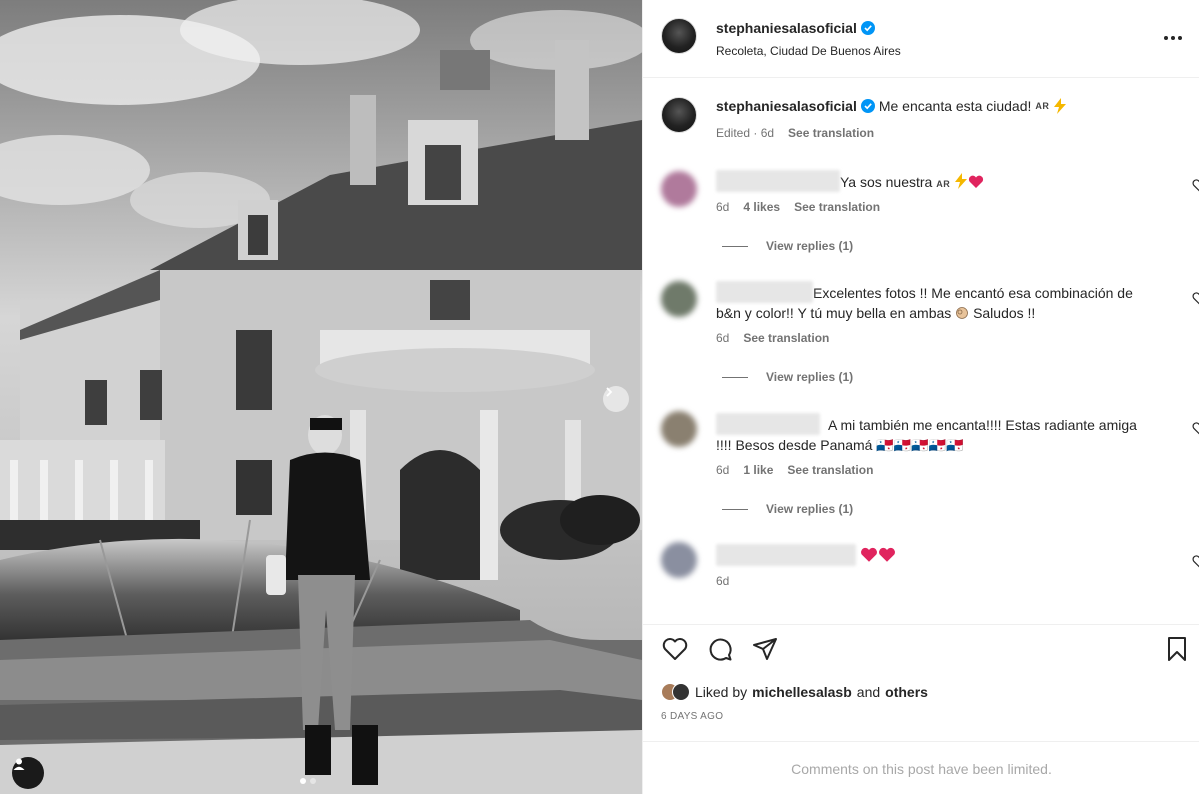 The width and height of the screenshot is (1199, 794). Describe the element at coordinates (962, 313) in the screenshot. I see `ok-hand-emoji-icon` at that location.